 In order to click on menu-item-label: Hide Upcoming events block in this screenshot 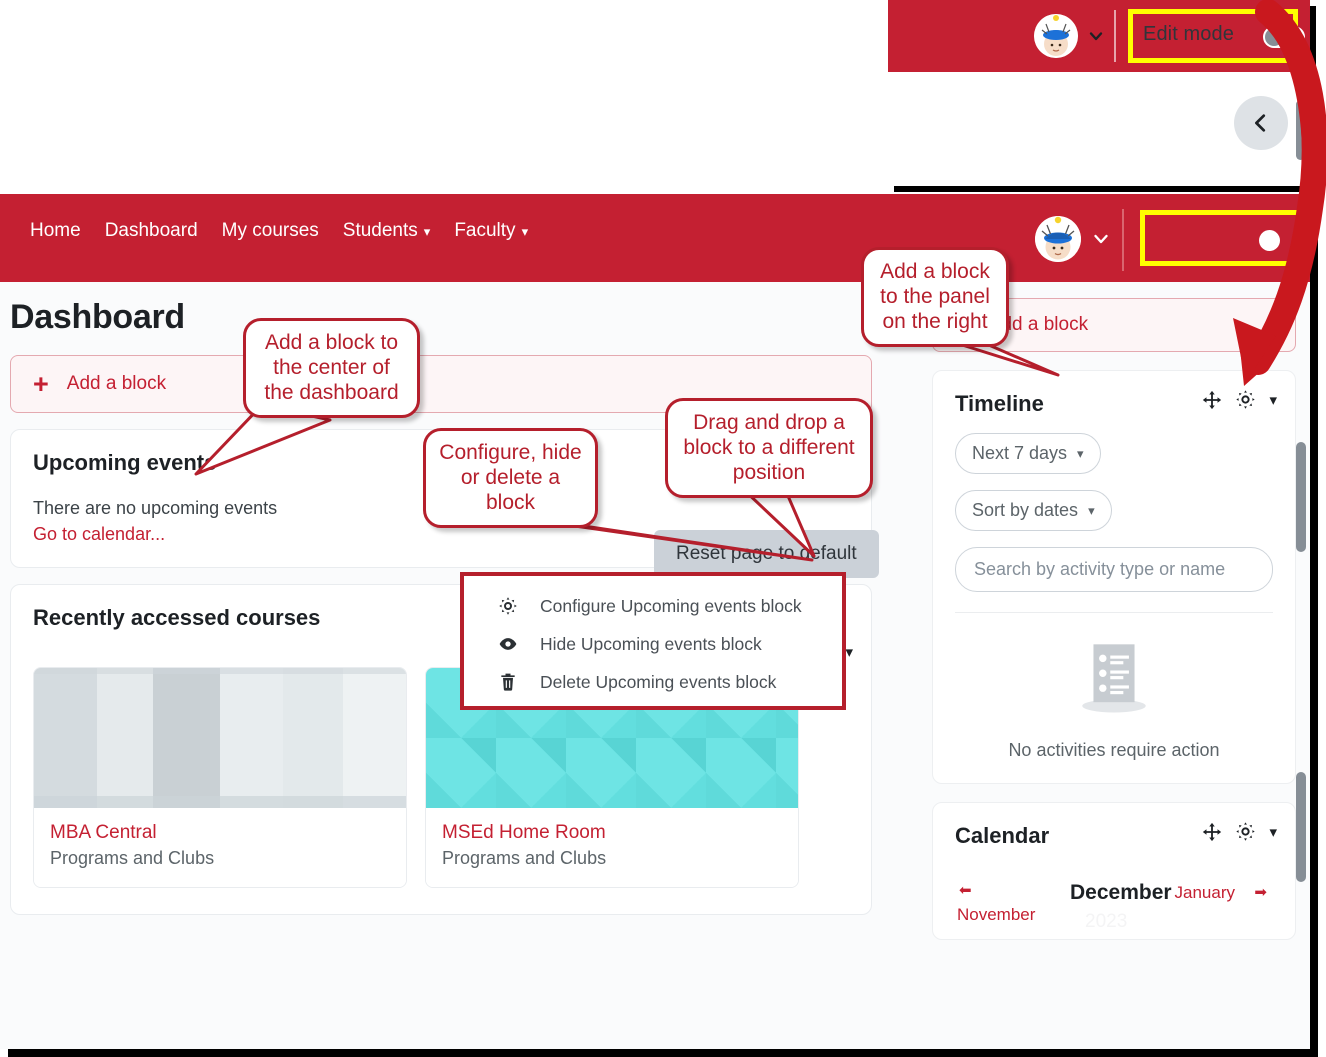, I will do `click(651, 643)`.